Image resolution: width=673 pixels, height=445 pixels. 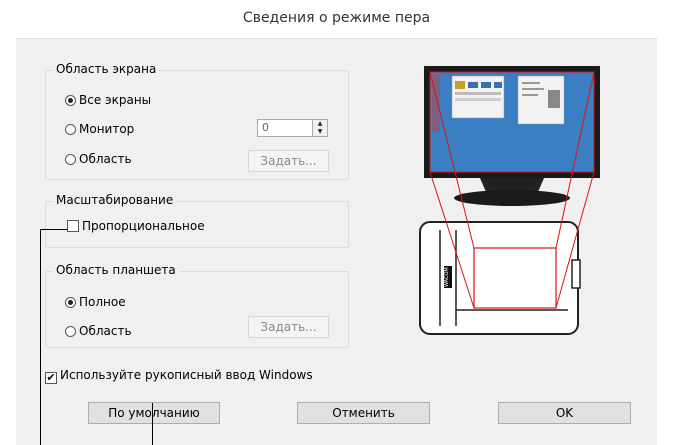 What do you see at coordinates (186, 375) in the screenshot?
I see `windows-ink-label: Используйте рукописный ввод Windows` at bounding box center [186, 375].